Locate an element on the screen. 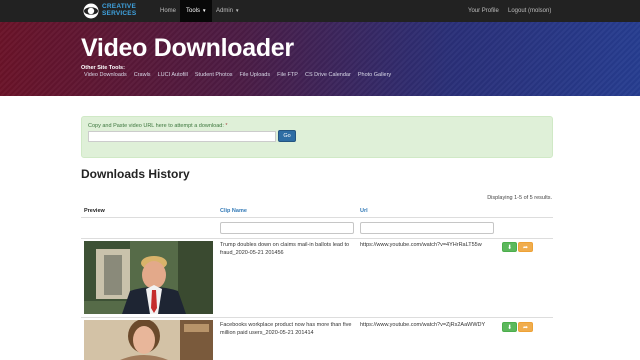 The height and width of the screenshot is (360, 640). url-filter-input is located at coordinates (427, 228).